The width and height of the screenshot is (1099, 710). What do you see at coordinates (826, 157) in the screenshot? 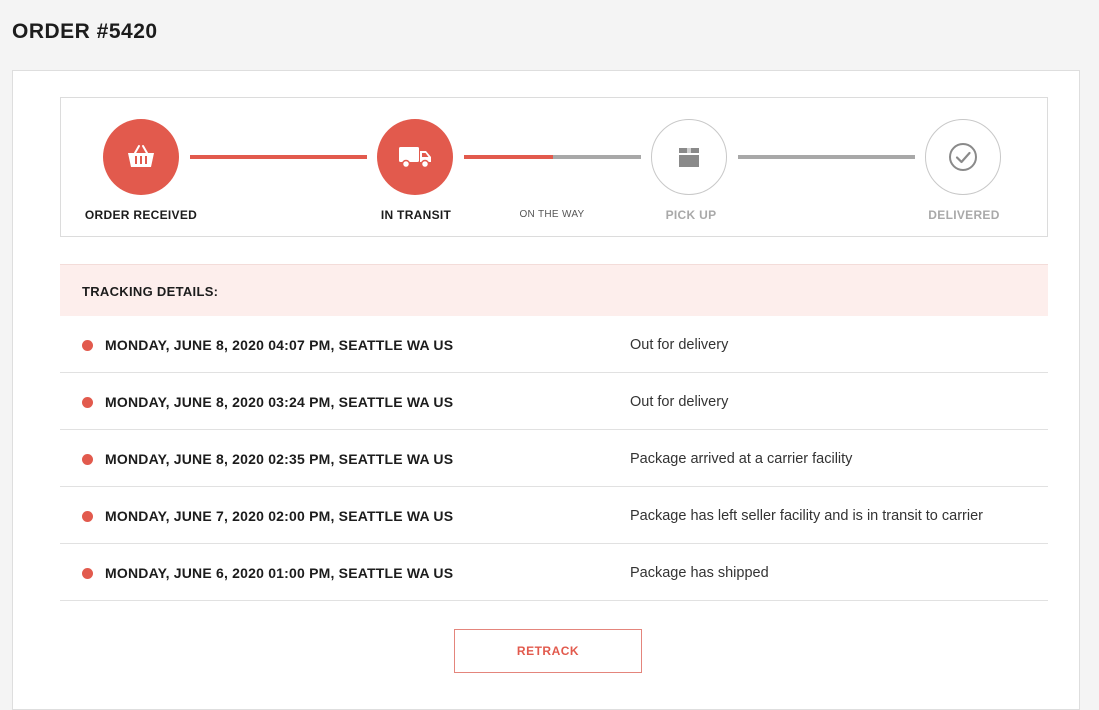
I see `connector-pickup-delivered` at bounding box center [826, 157].